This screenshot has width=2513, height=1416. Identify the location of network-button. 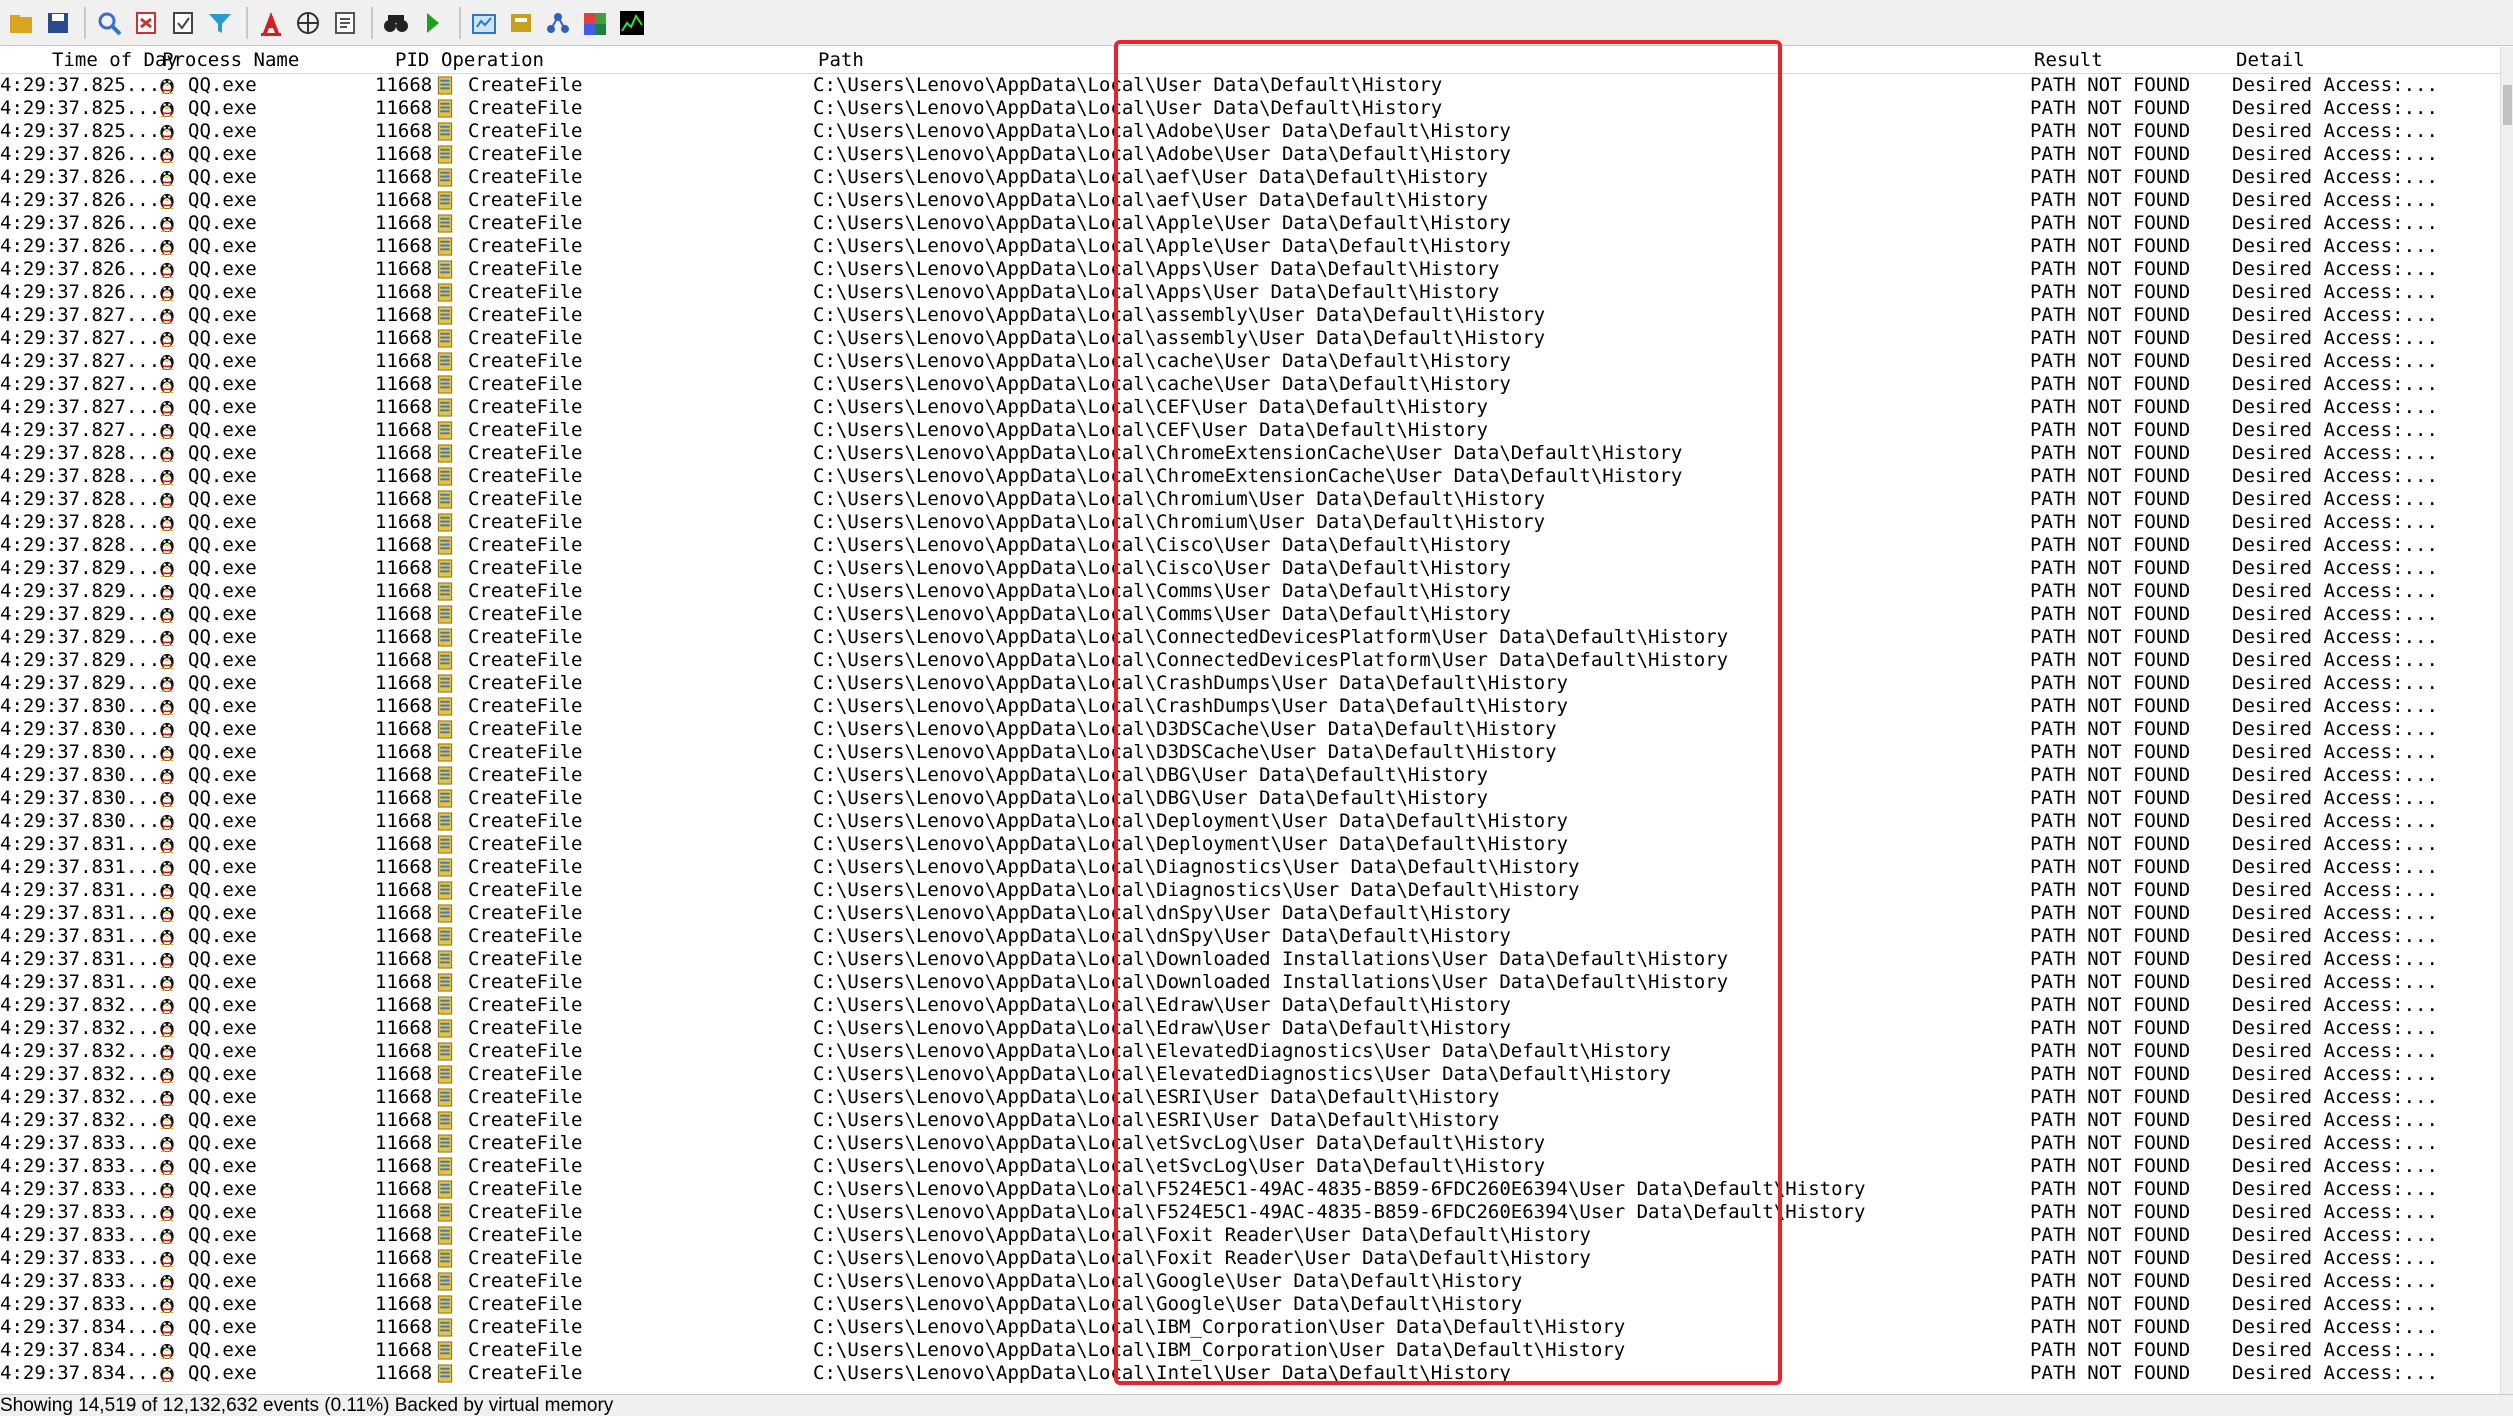
(308, 23).